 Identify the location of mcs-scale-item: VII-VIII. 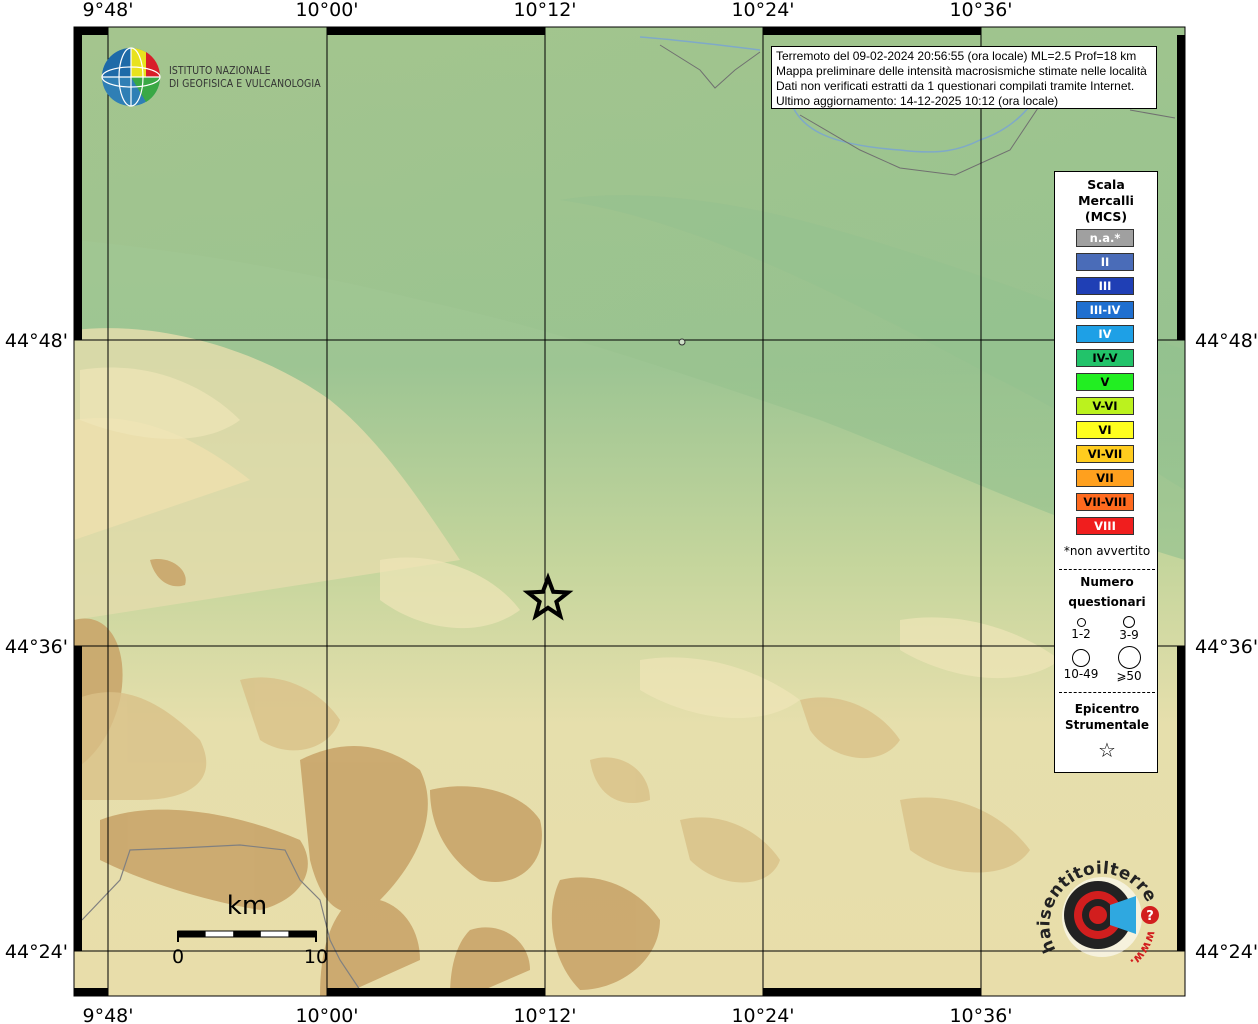
(1105, 502).